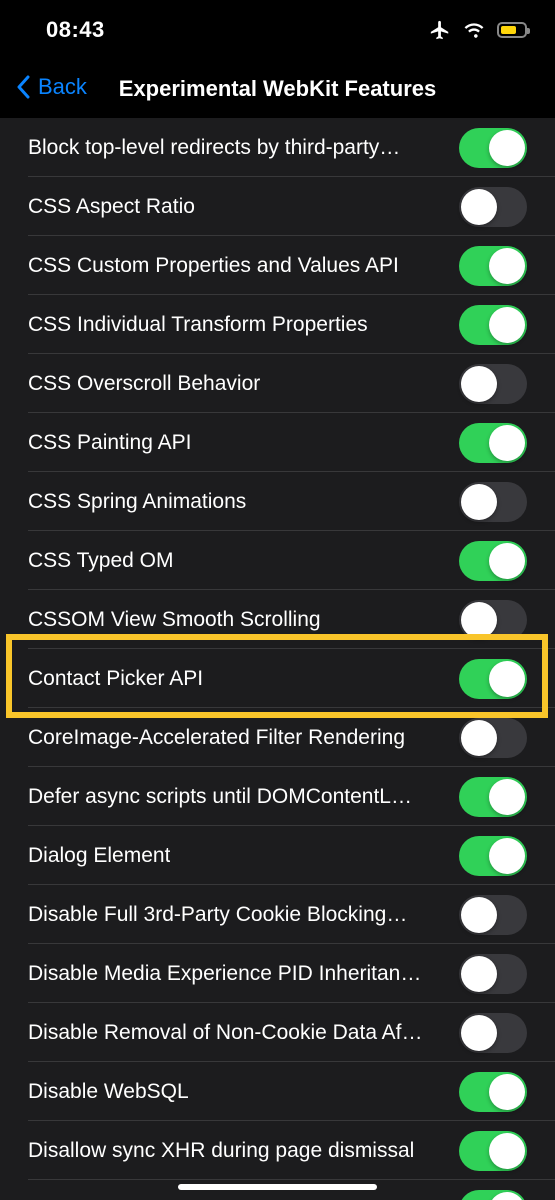 The height and width of the screenshot is (1200, 555). I want to click on list-item, so click(277, 1190).